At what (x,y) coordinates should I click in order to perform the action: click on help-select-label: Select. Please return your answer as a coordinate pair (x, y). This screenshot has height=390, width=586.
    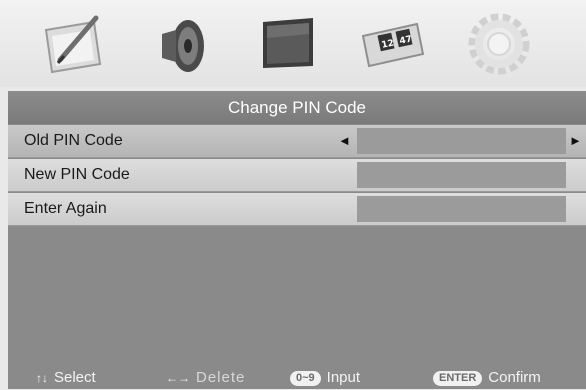
    Looking at the image, I should click on (75, 377).